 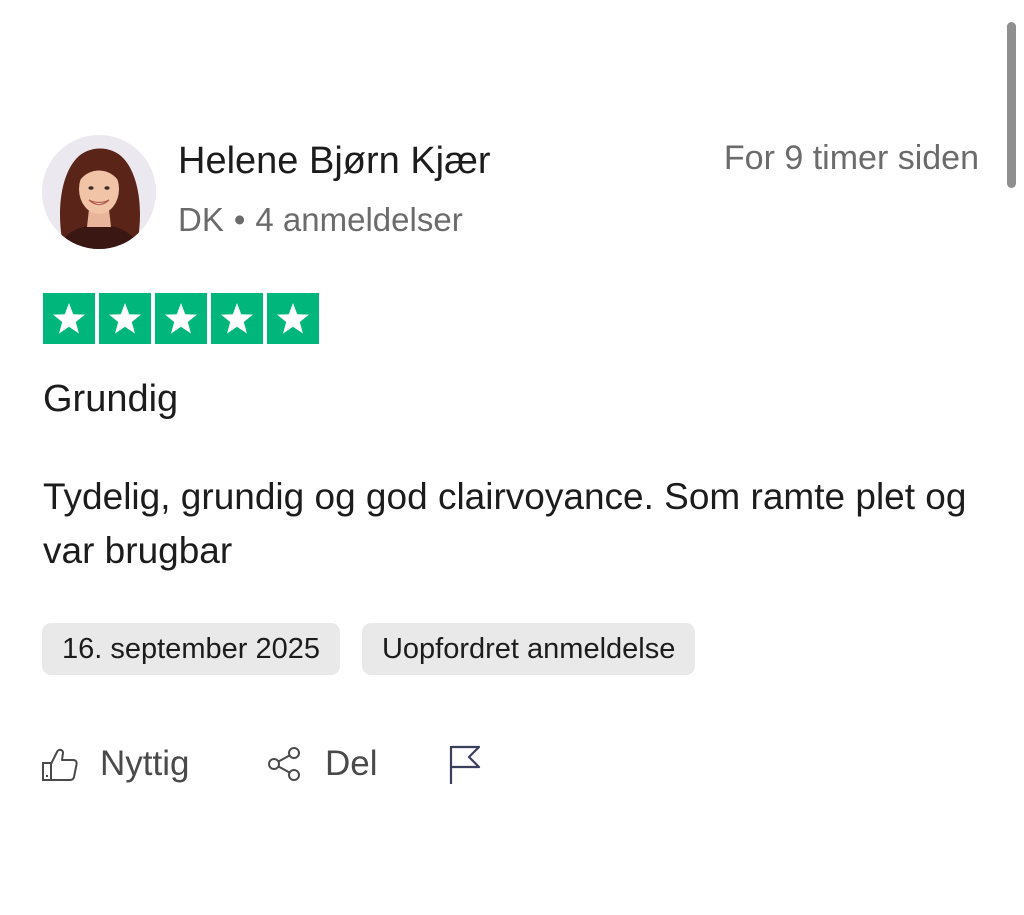 What do you see at coordinates (351, 763) in the screenshot?
I see `share-label: Del` at bounding box center [351, 763].